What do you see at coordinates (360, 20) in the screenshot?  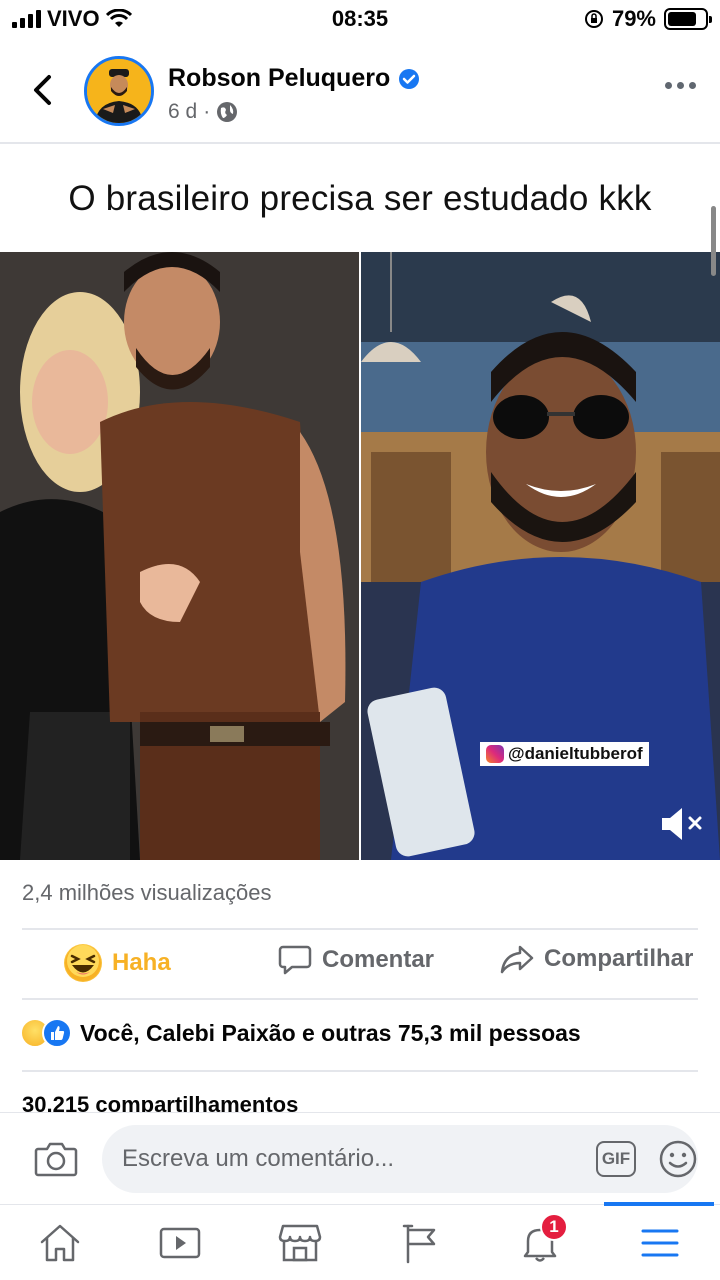 I see `status-bar: VIVO 08:35 79%` at bounding box center [360, 20].